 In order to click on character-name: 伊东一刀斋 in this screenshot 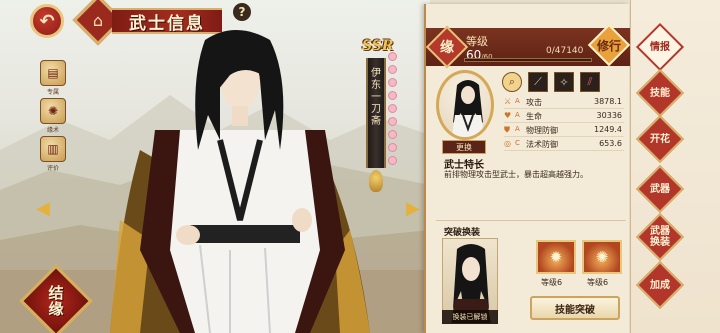, I will do `click(376, 97)`.